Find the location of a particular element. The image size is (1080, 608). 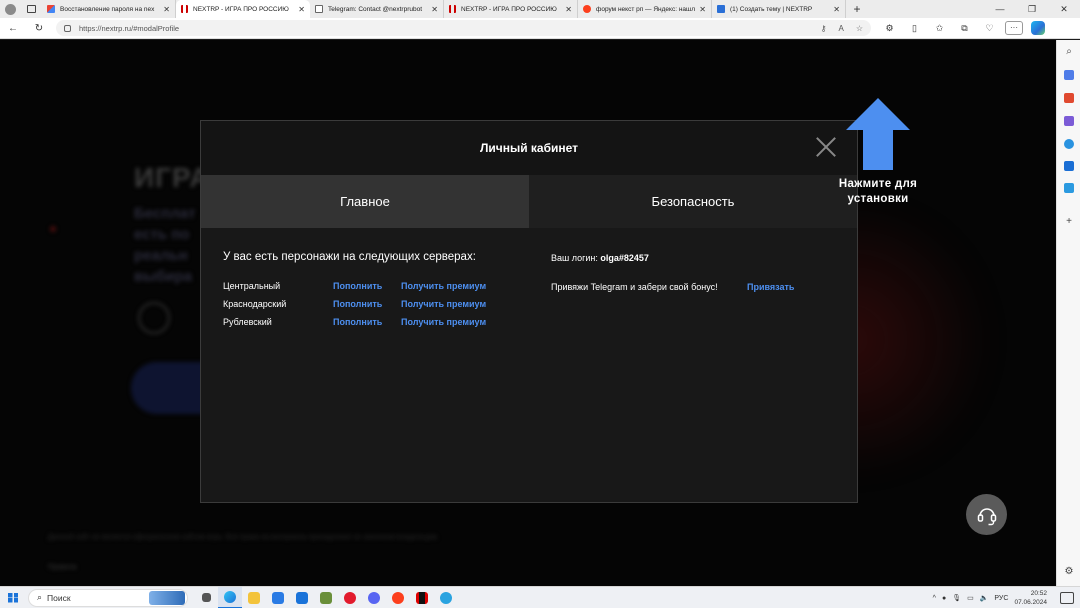

browser-tab: Восстановление пароля на nex ✕ is located at coordinates (109, 9).